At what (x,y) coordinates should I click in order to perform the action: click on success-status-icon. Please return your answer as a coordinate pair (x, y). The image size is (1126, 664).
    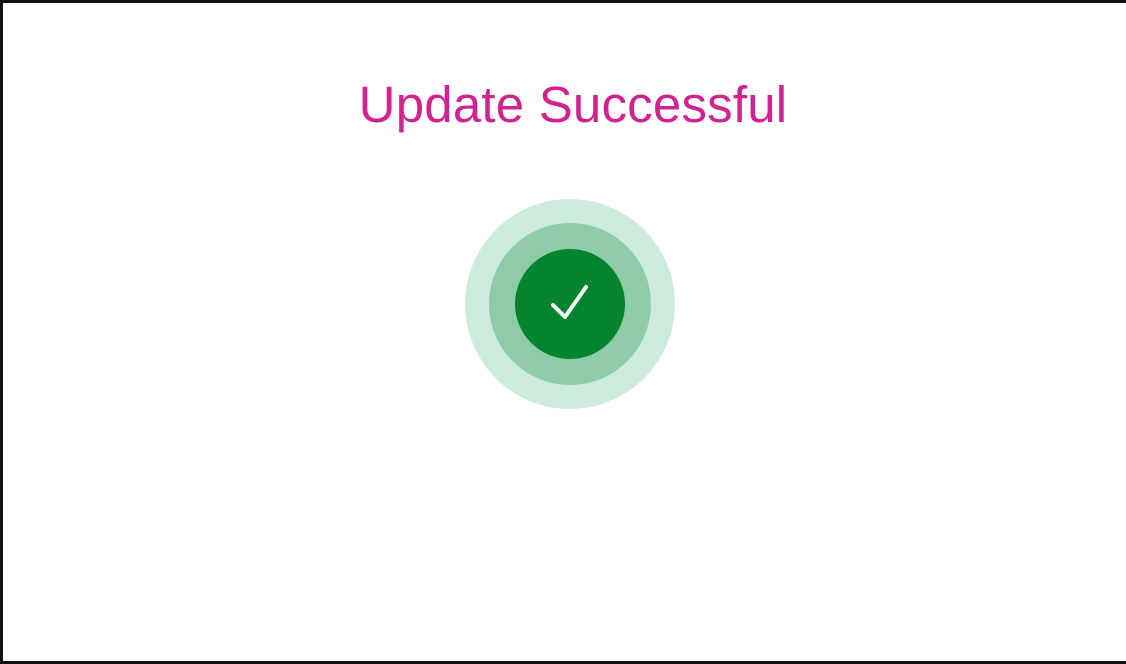
    Looking at the image, I should click on (570, 304).